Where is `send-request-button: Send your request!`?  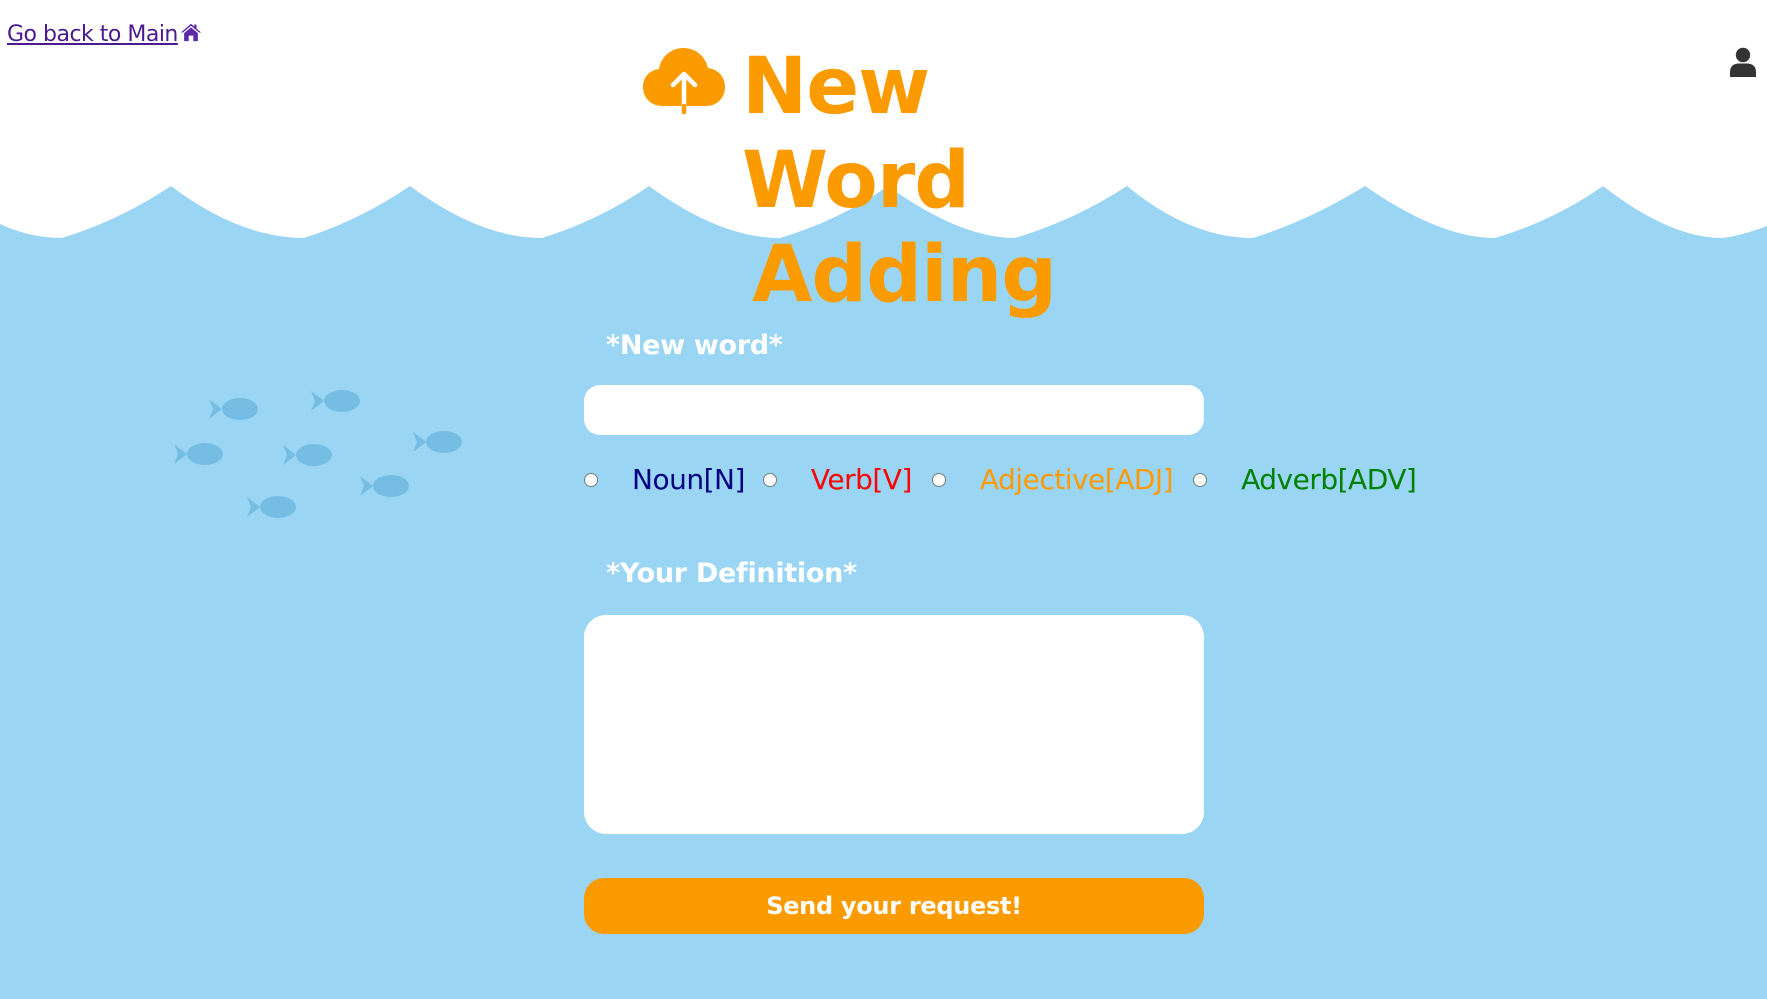 send-request-button: Send your request! is located at coordinates (894, 906).